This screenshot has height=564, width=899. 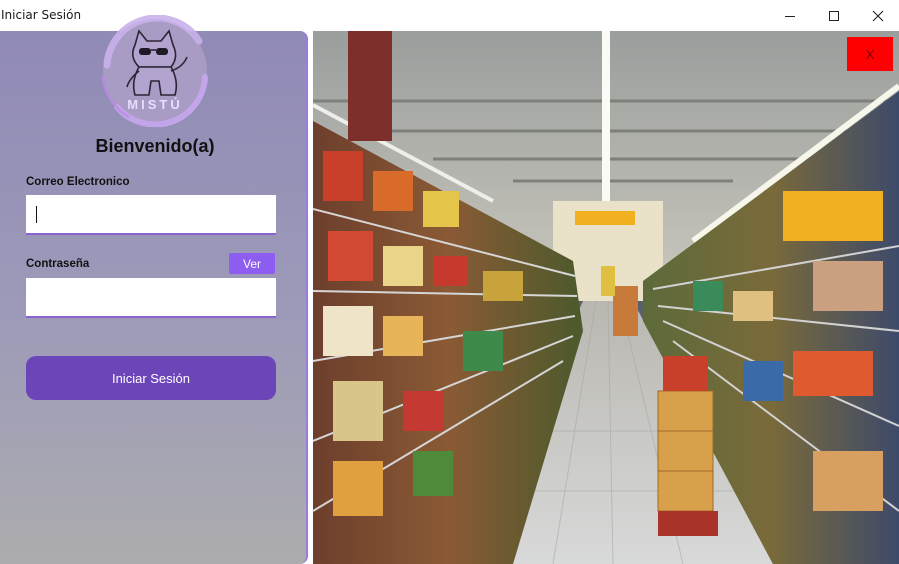 What do you see at coordinates (36, 214) in the screenshot?
I see `text-caret` at bounding box center [36, 214].